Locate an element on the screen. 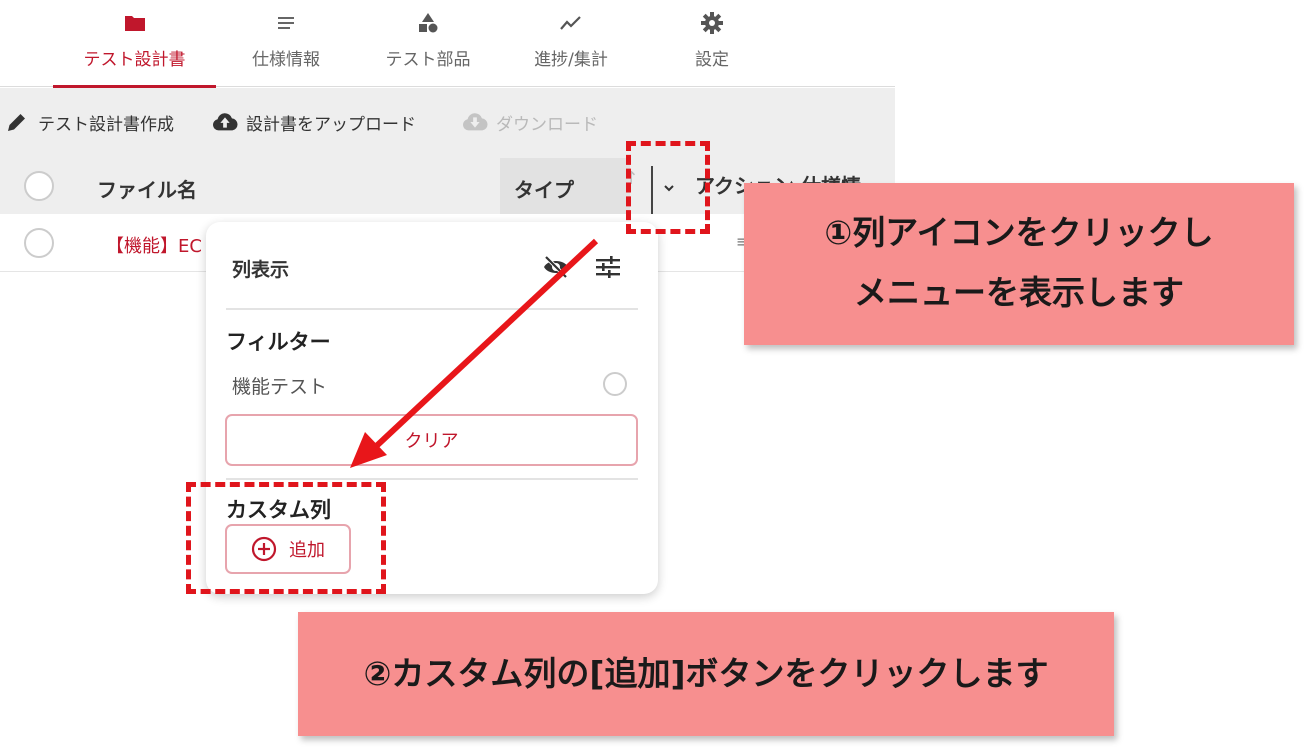 This screenshot has height=750, width=1306. instruction-callout-1: ①列アイコンをクリックし メニューを表示します is located at coordinates (1019, 264).